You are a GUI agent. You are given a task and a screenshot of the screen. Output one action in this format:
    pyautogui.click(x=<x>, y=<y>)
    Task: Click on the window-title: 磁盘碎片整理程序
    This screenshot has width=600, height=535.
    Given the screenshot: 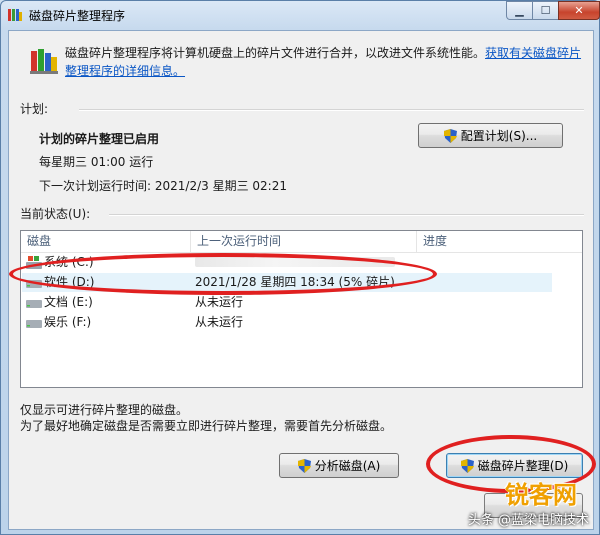 What is the action you would take?
    pyautogui.click(x=77, y=16)
    